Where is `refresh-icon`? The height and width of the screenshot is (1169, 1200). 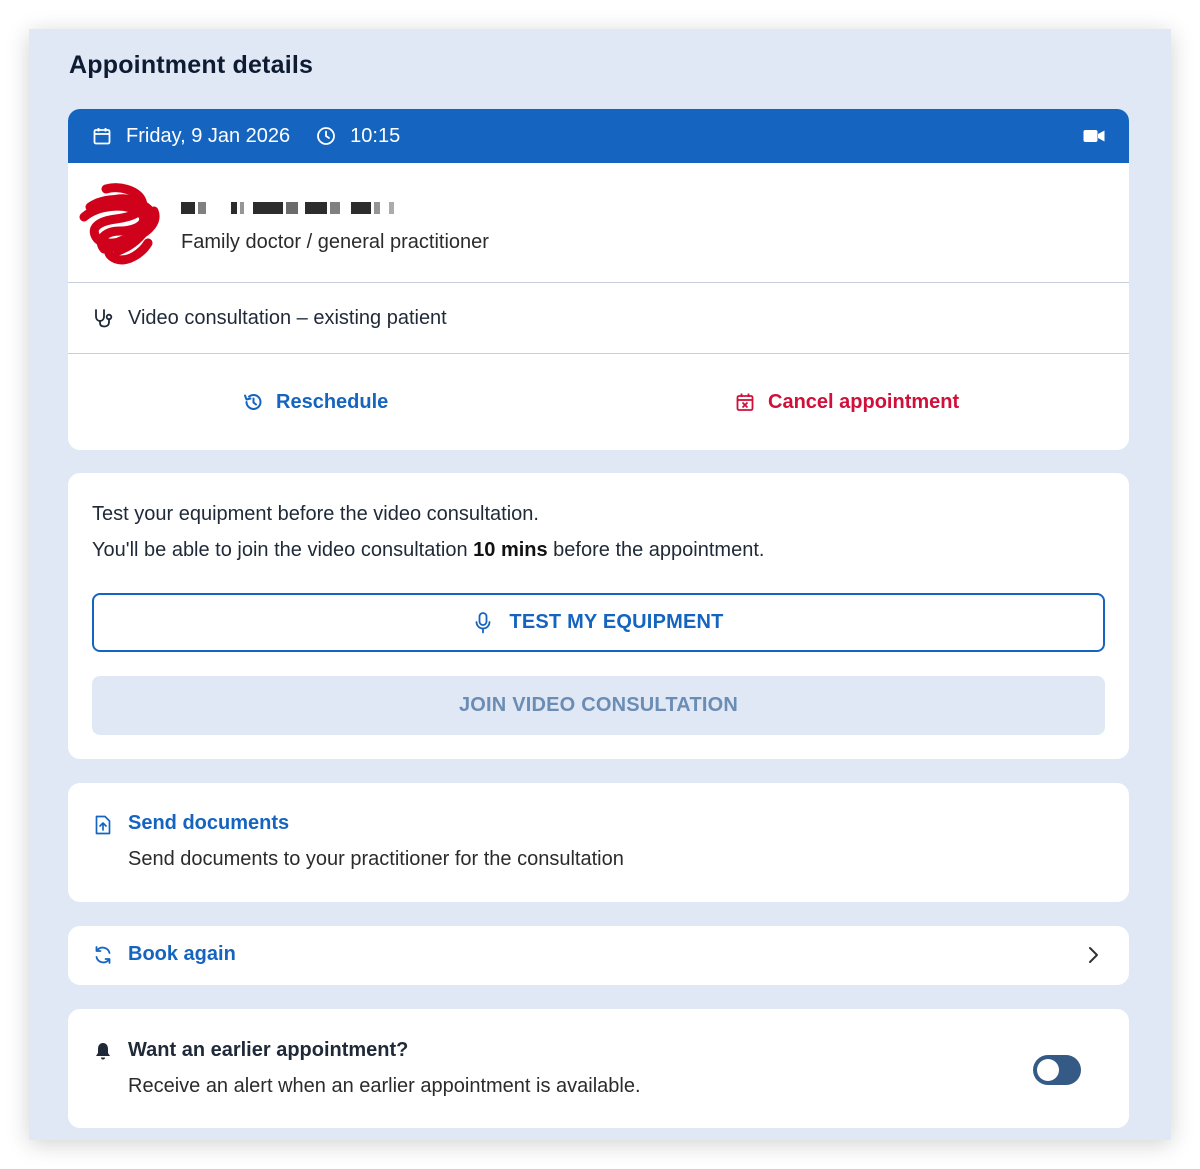 refresh-icon is located at coordinates (103, 955).